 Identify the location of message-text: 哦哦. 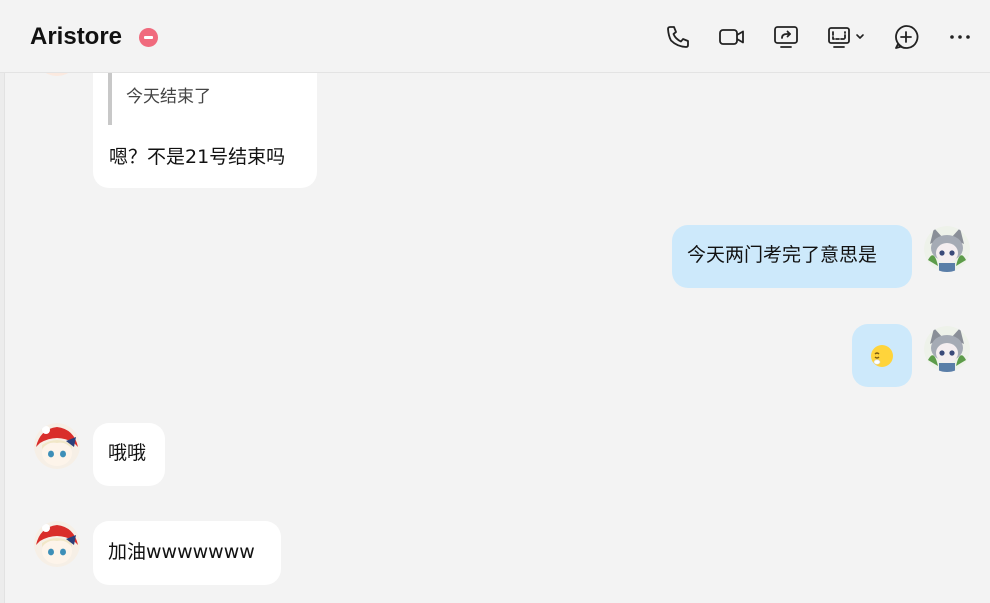
(127, 453).